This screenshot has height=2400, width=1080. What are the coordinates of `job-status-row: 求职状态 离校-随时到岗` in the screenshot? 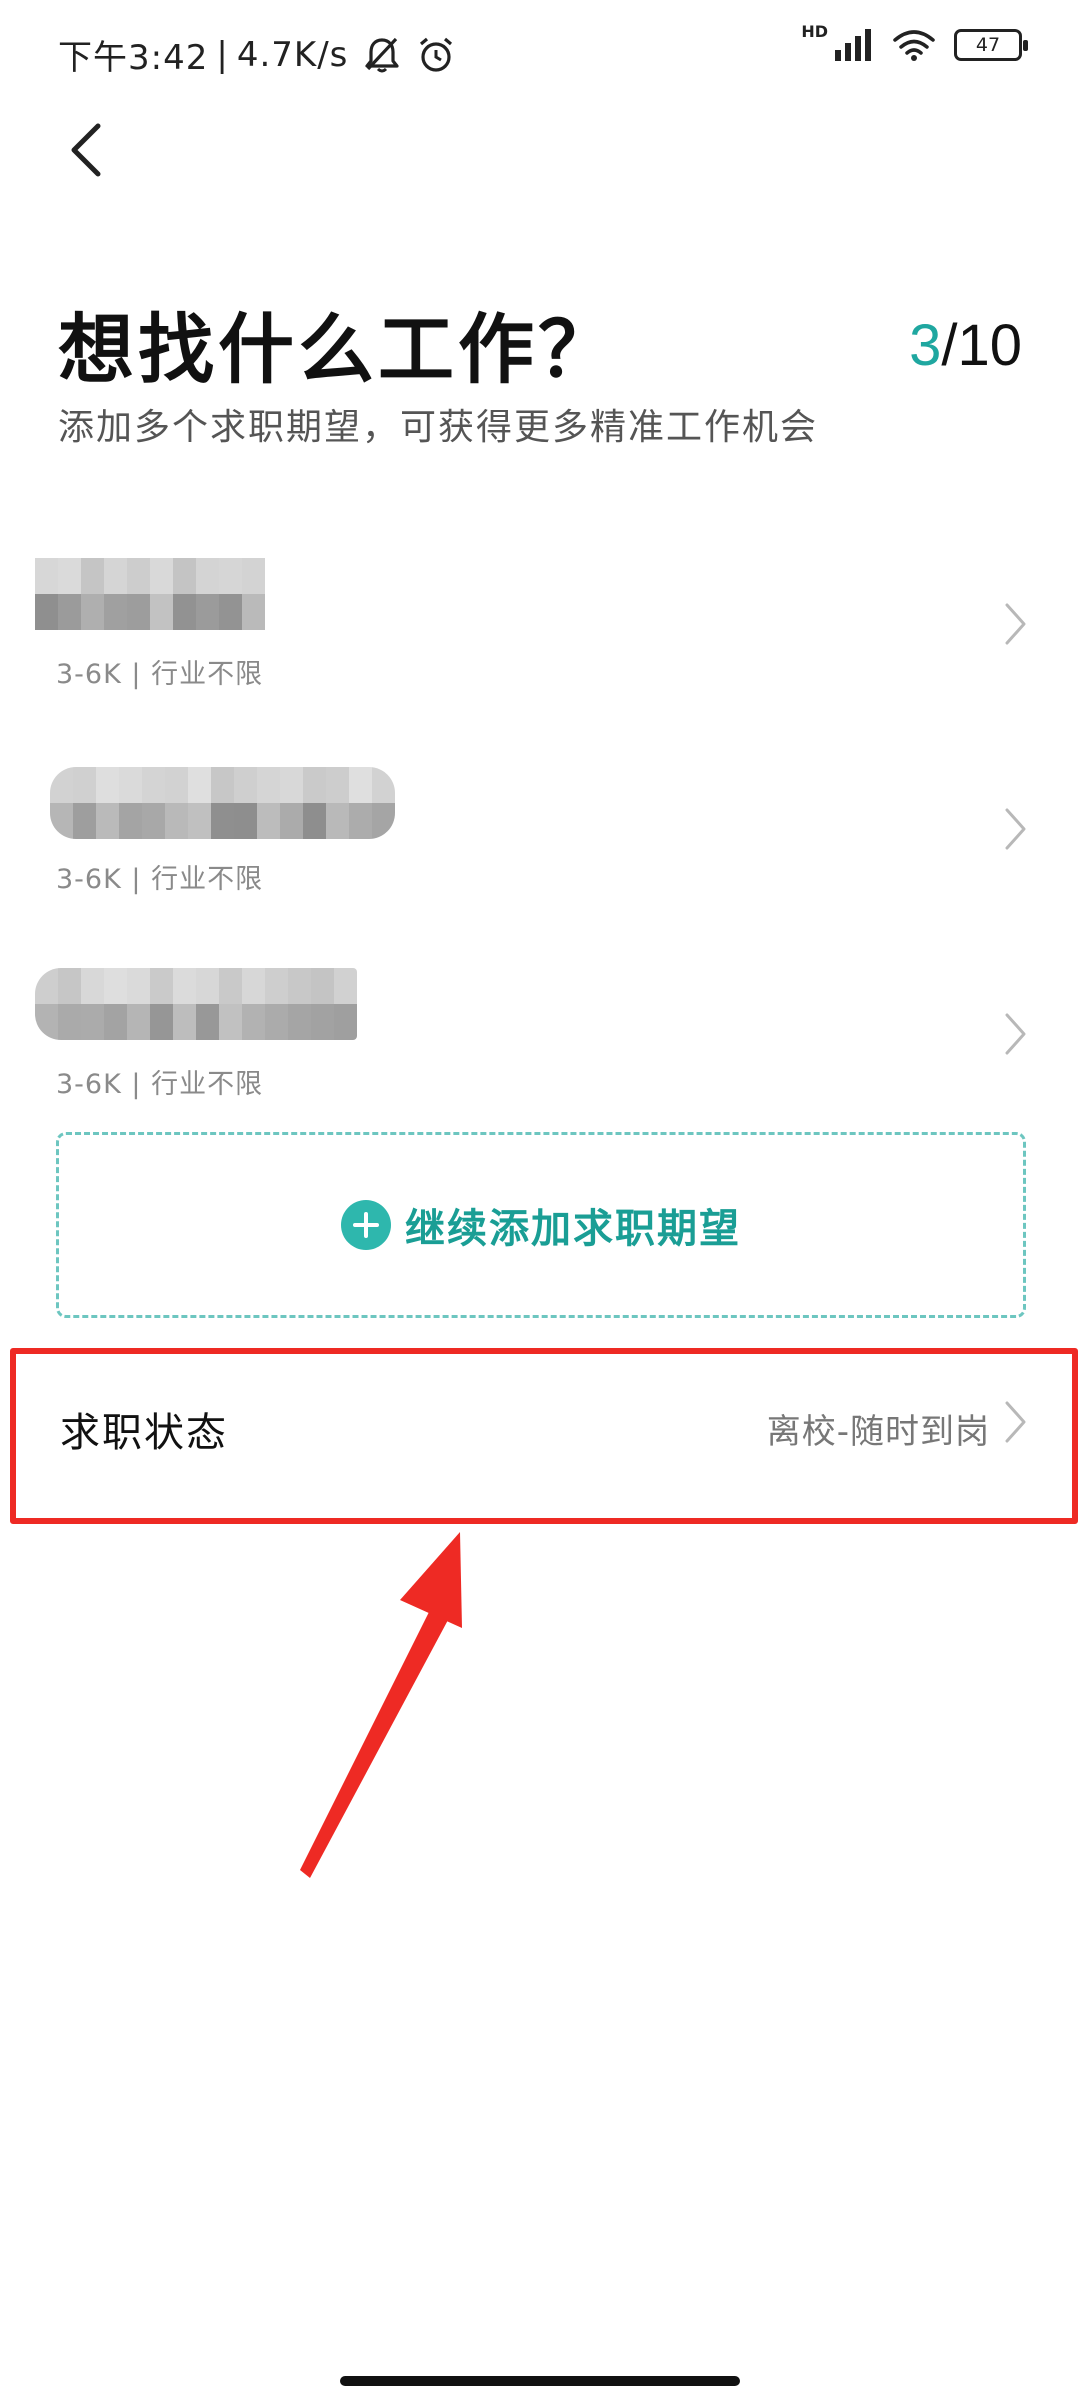 It's located at (544, 1436).